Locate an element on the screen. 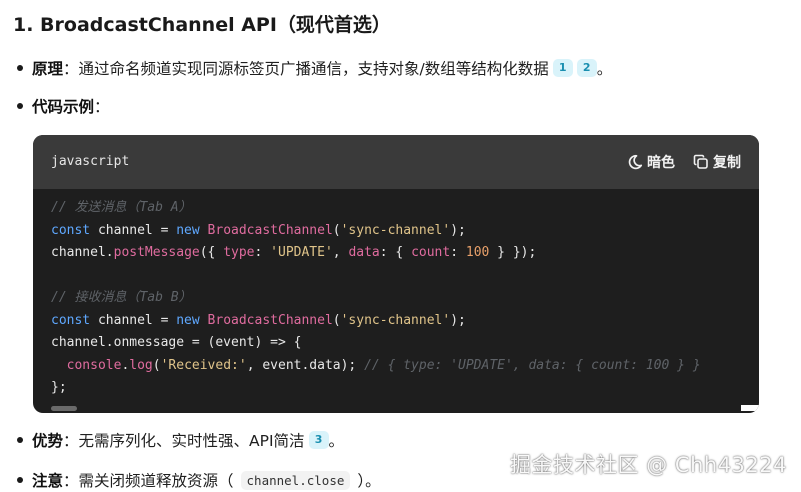 This screenshot has height=492, width=801. watermark: 掘金技术社区 @ Chh43224 is located at coordinates (648, 465).